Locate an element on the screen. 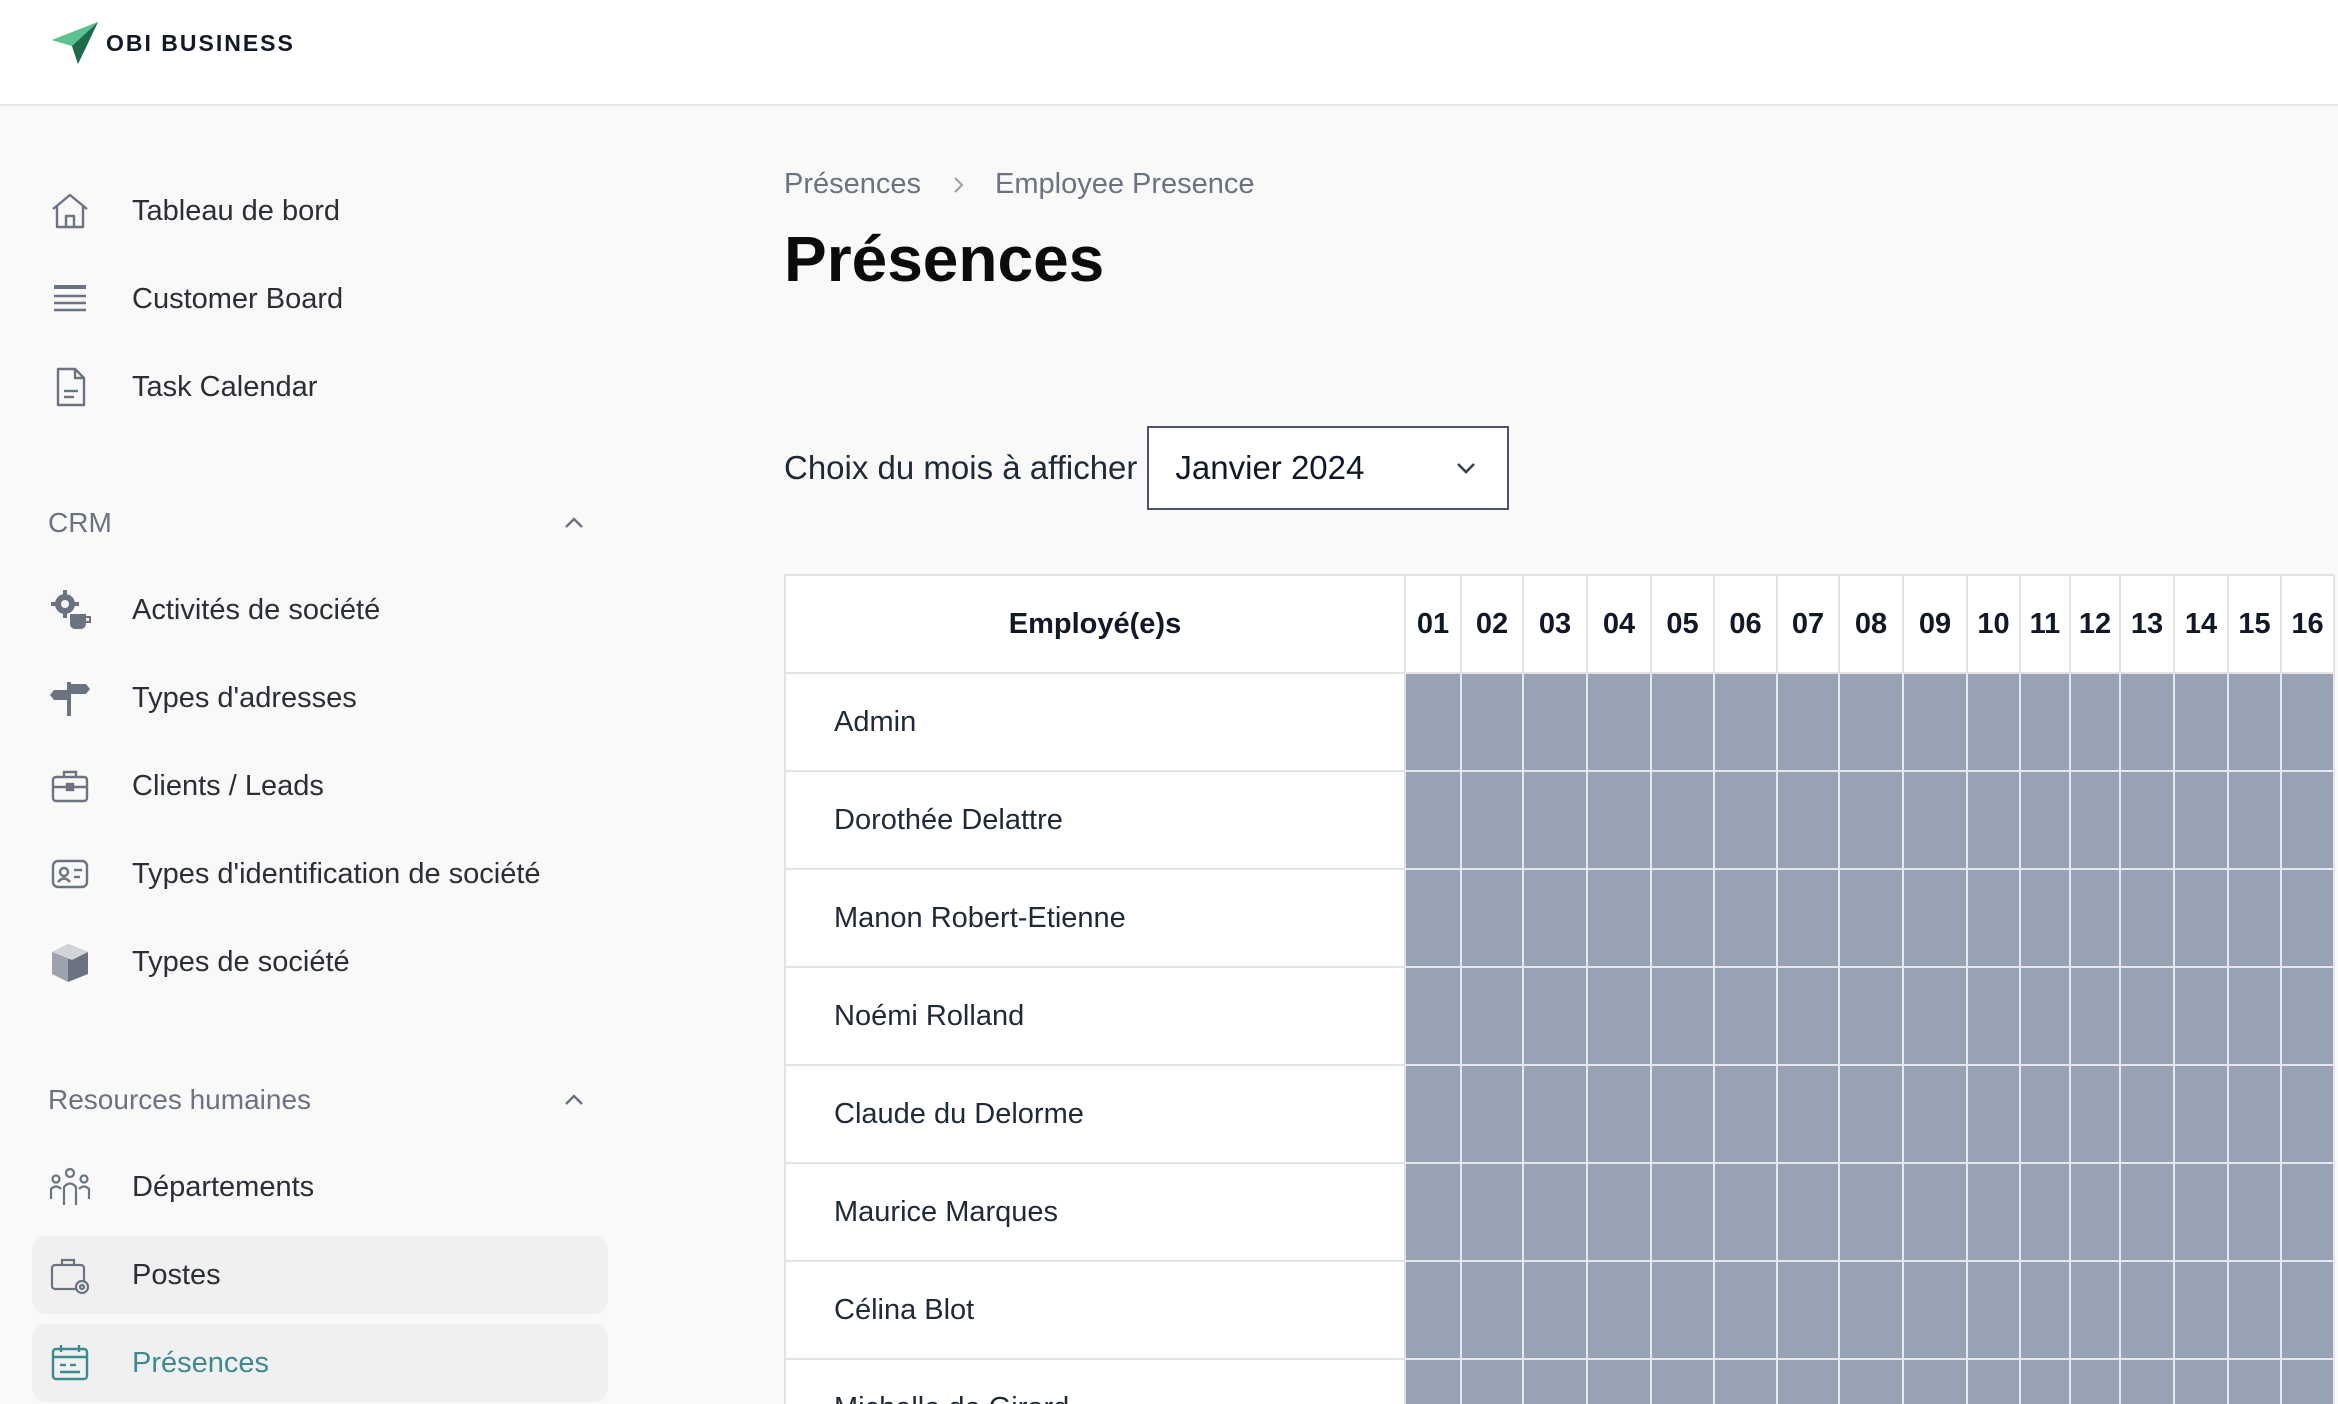 This screenshot has width=2338, height=1404. sidebar-item-activites-de-societe: Activités de société is located at coordinates (320, 610).